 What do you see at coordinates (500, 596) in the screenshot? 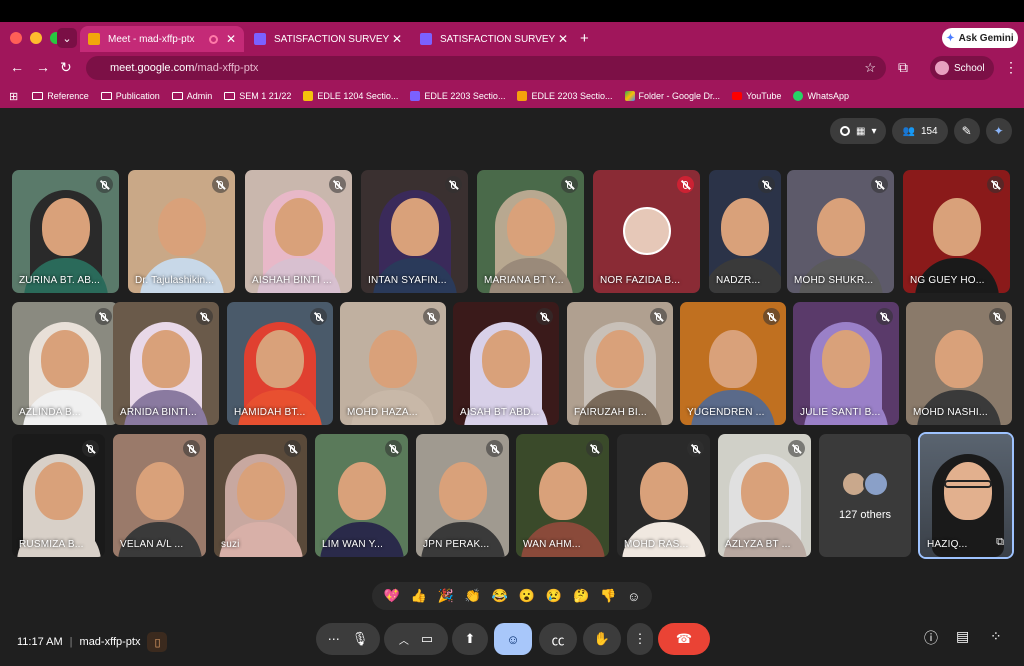
I see `reaction-button: 😂` at bounding box center [500, 596].